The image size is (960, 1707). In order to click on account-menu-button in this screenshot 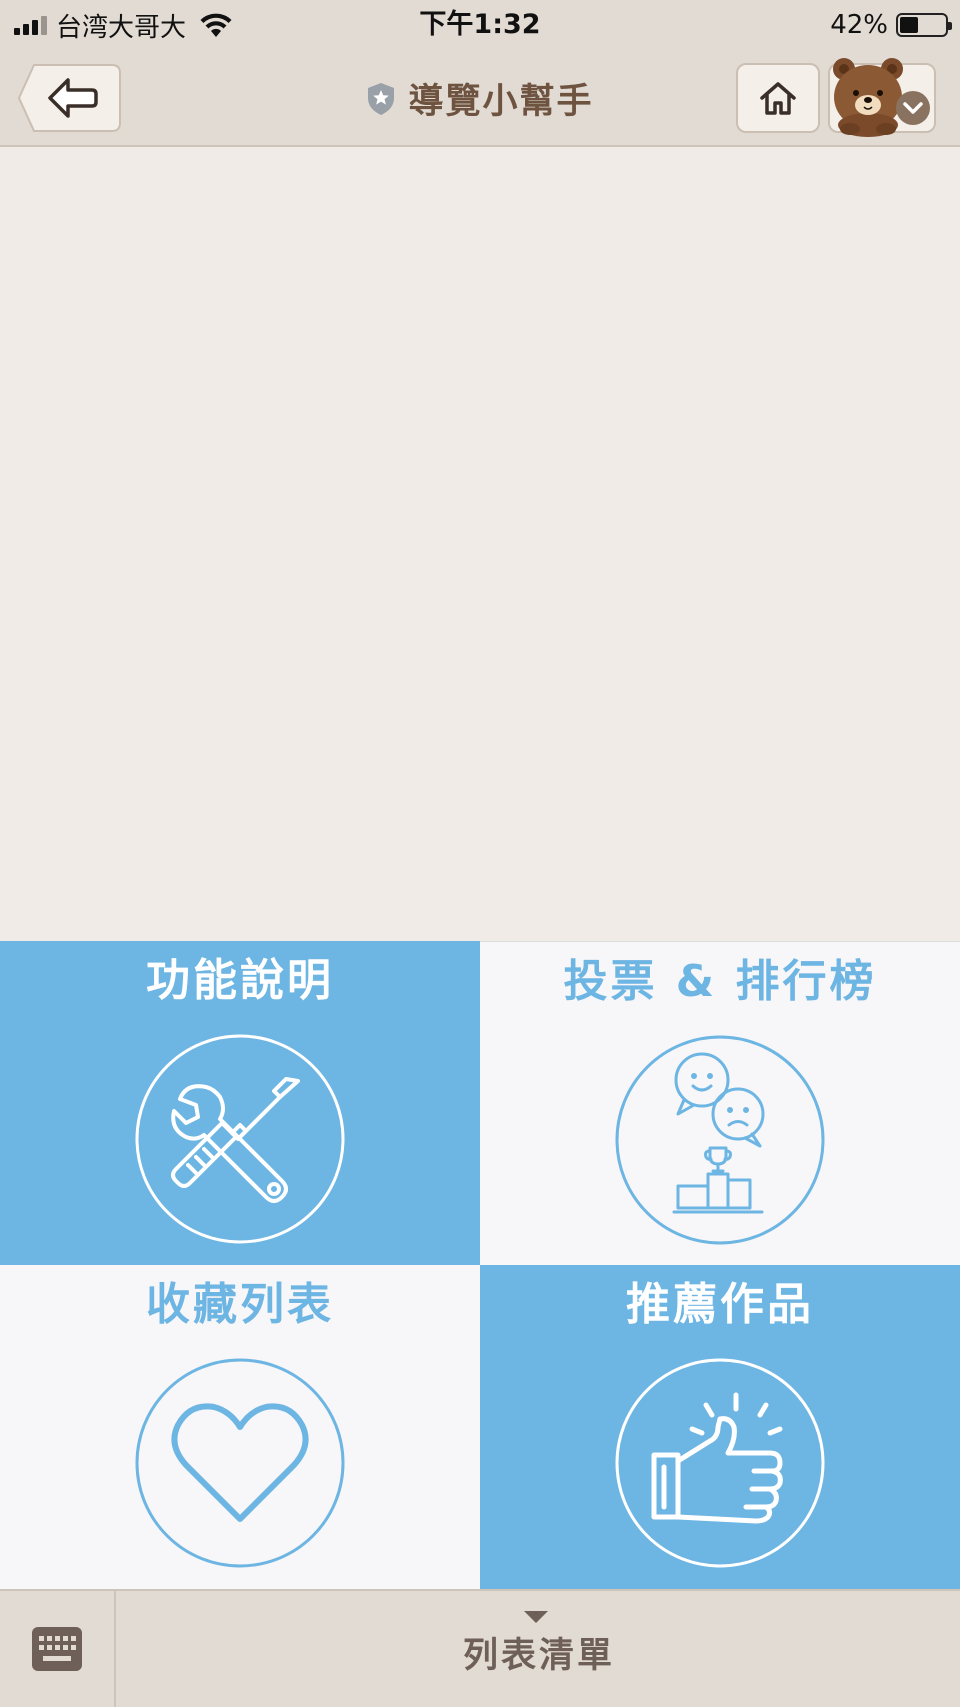, I will do `click(882, 97)`.